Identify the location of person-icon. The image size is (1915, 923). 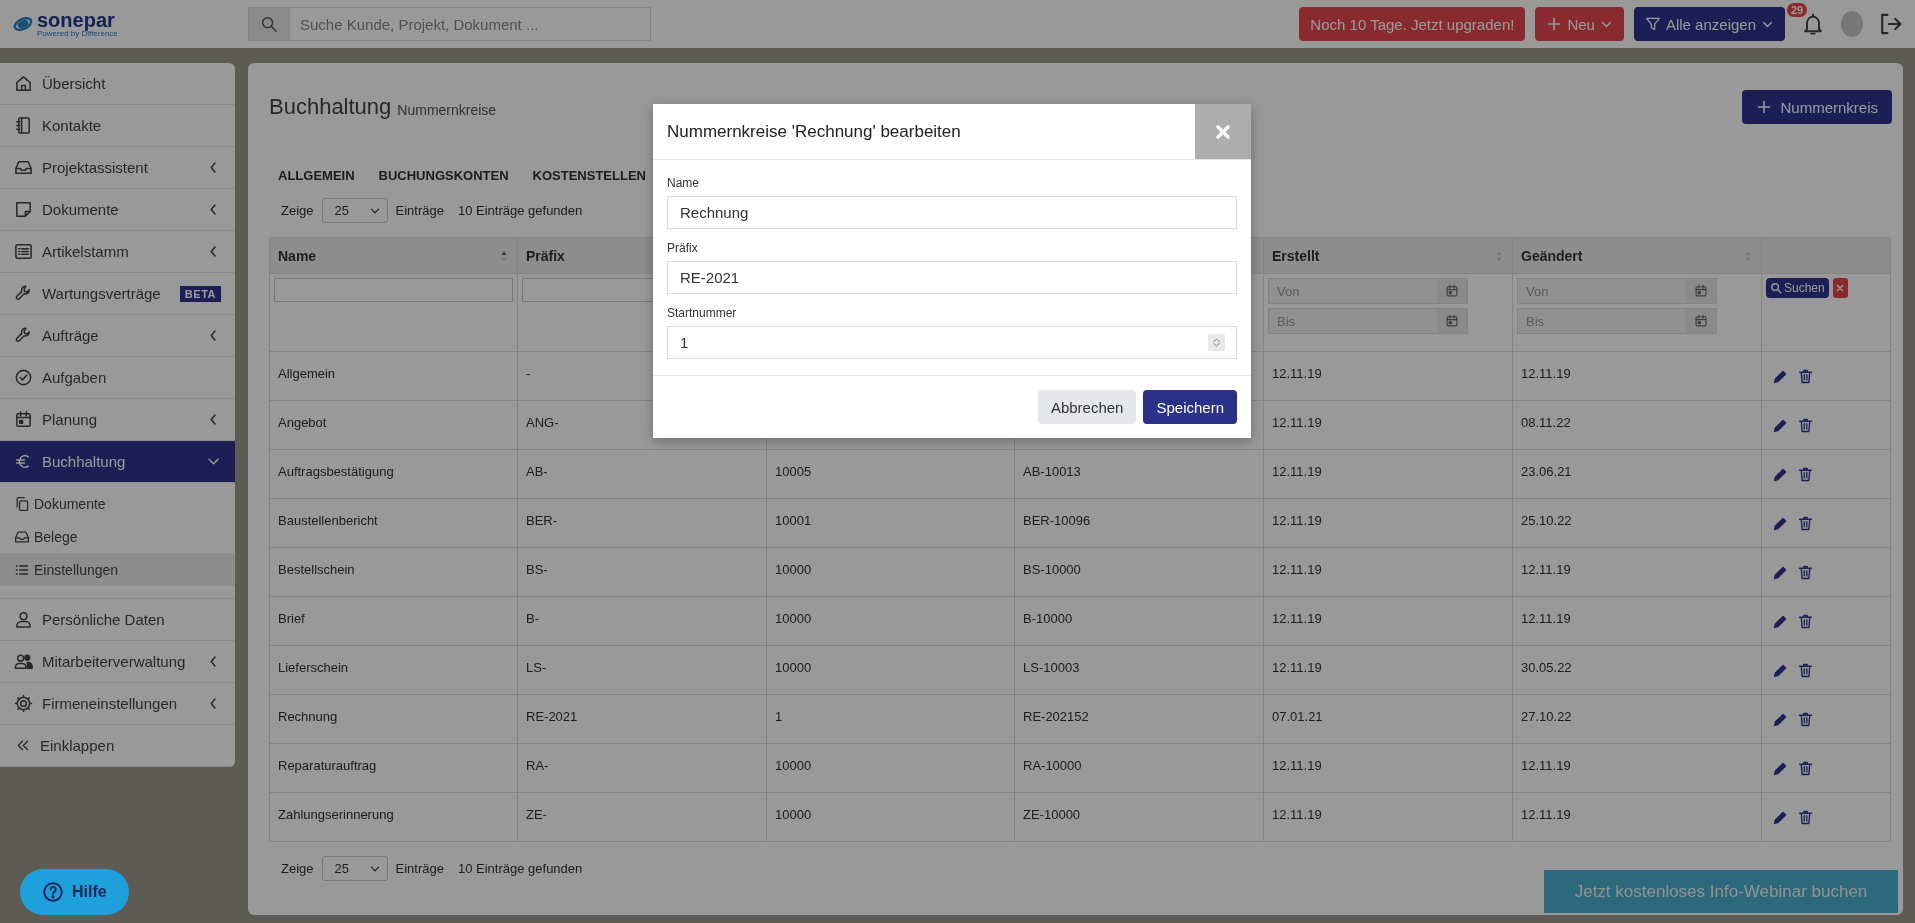
(23, 619).